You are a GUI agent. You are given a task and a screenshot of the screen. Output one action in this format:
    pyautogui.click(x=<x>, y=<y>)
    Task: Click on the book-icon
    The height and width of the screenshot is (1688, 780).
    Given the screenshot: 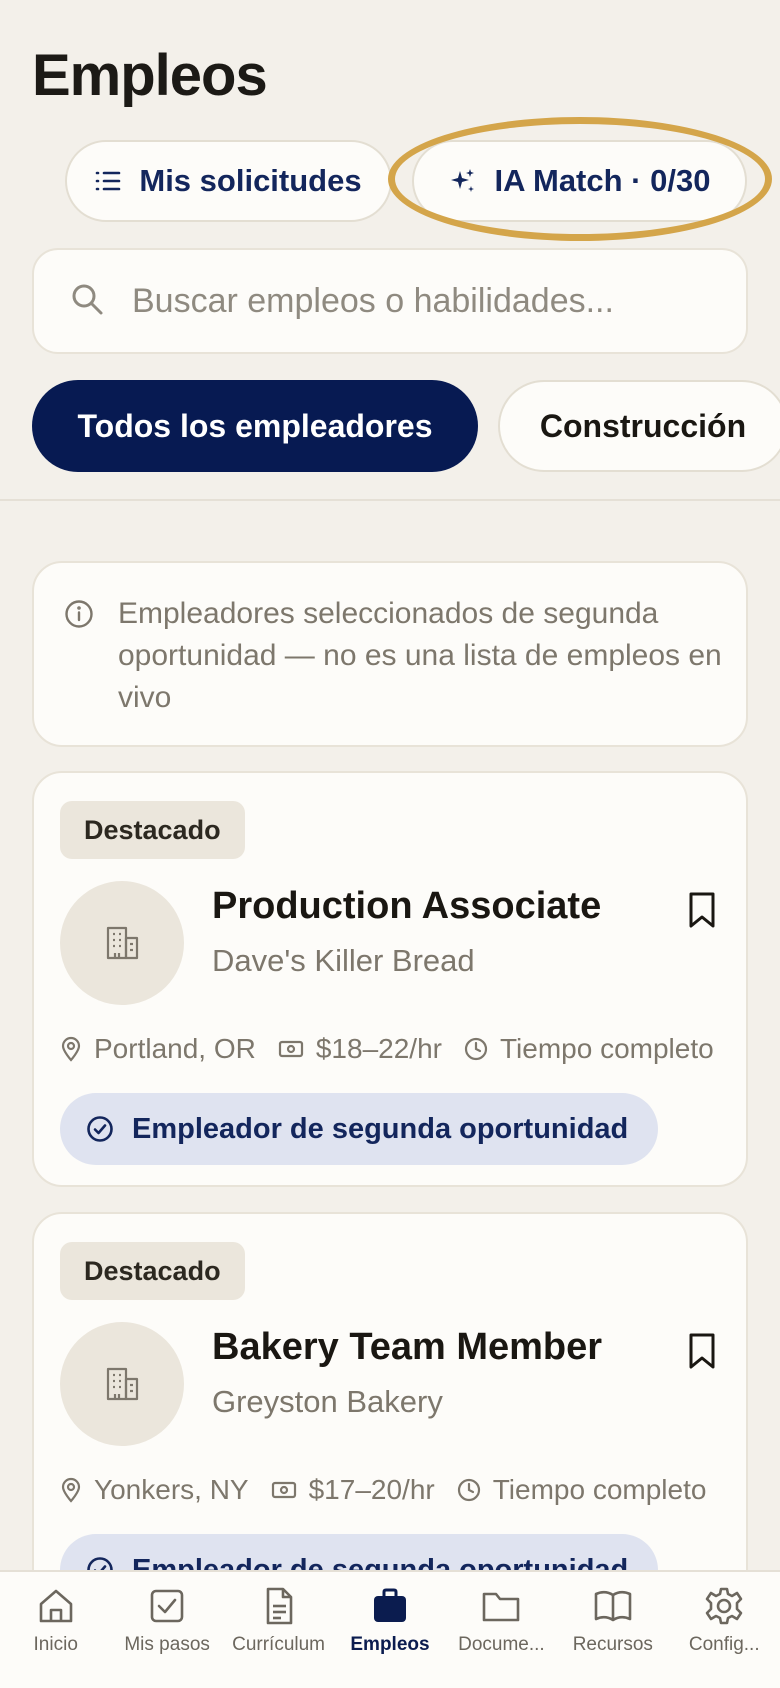 What is the action you would take?
    pyautogui.click(x=613, y=1606)
    